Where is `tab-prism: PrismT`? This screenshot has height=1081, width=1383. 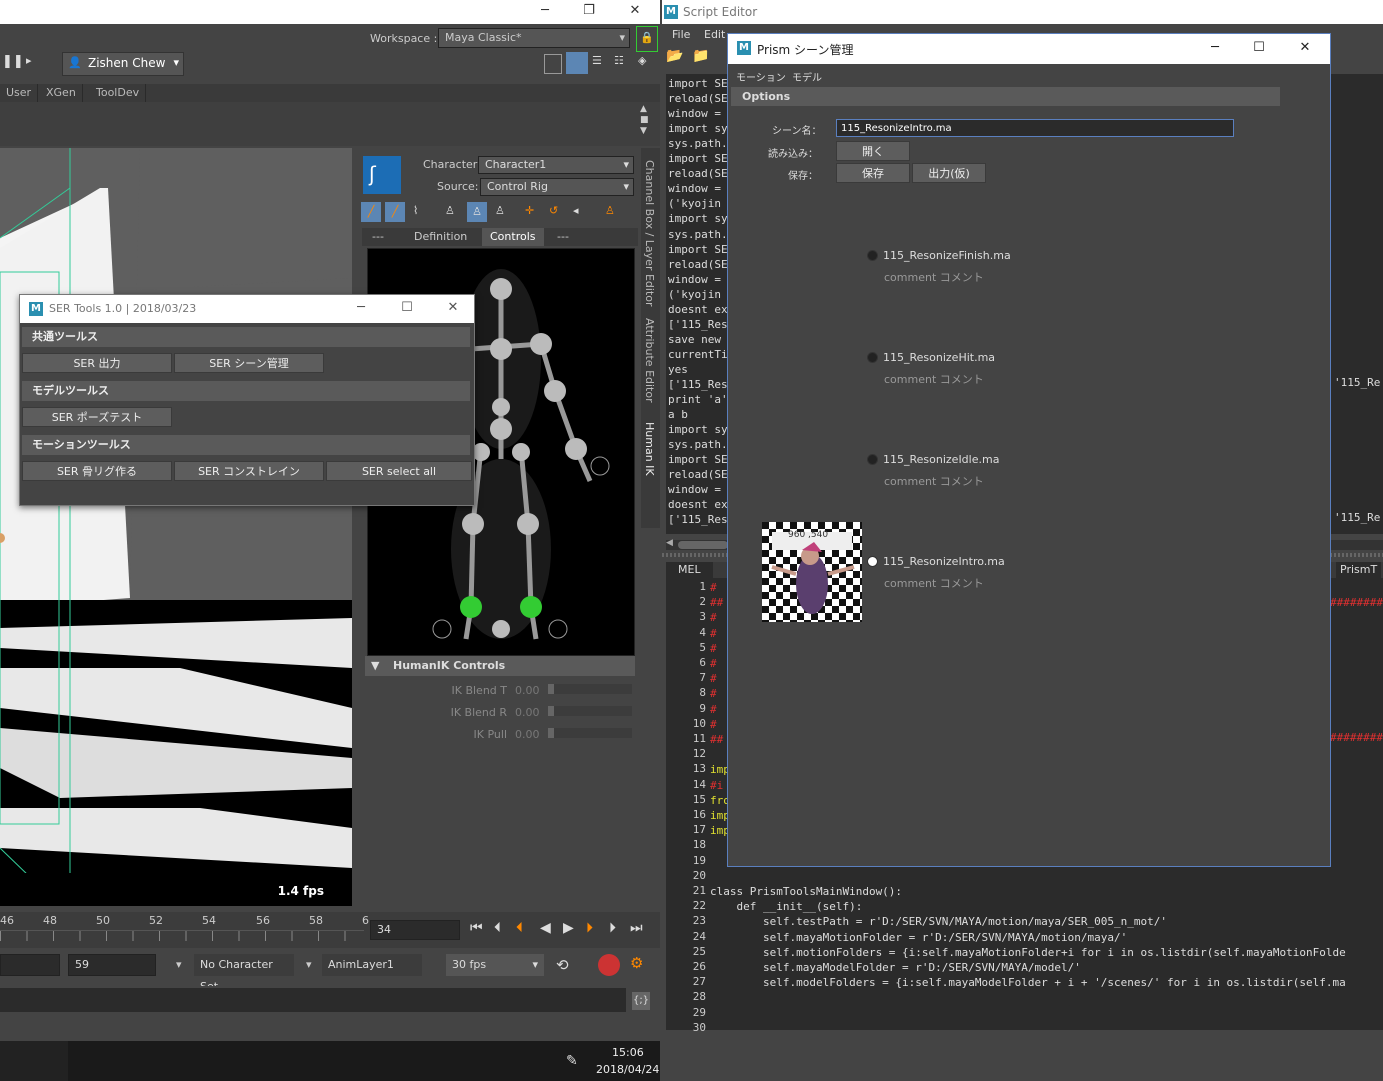 tab-prism: PrismT is located at coordinates (1359, 570).